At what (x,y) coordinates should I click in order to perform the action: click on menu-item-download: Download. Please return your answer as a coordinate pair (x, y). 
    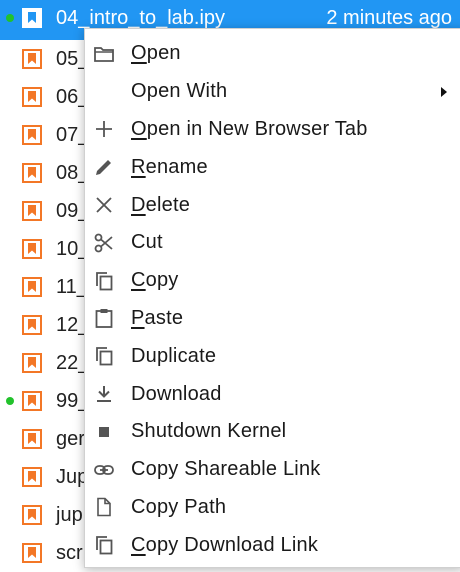
    Looking at the image, I should click on (272, 394).